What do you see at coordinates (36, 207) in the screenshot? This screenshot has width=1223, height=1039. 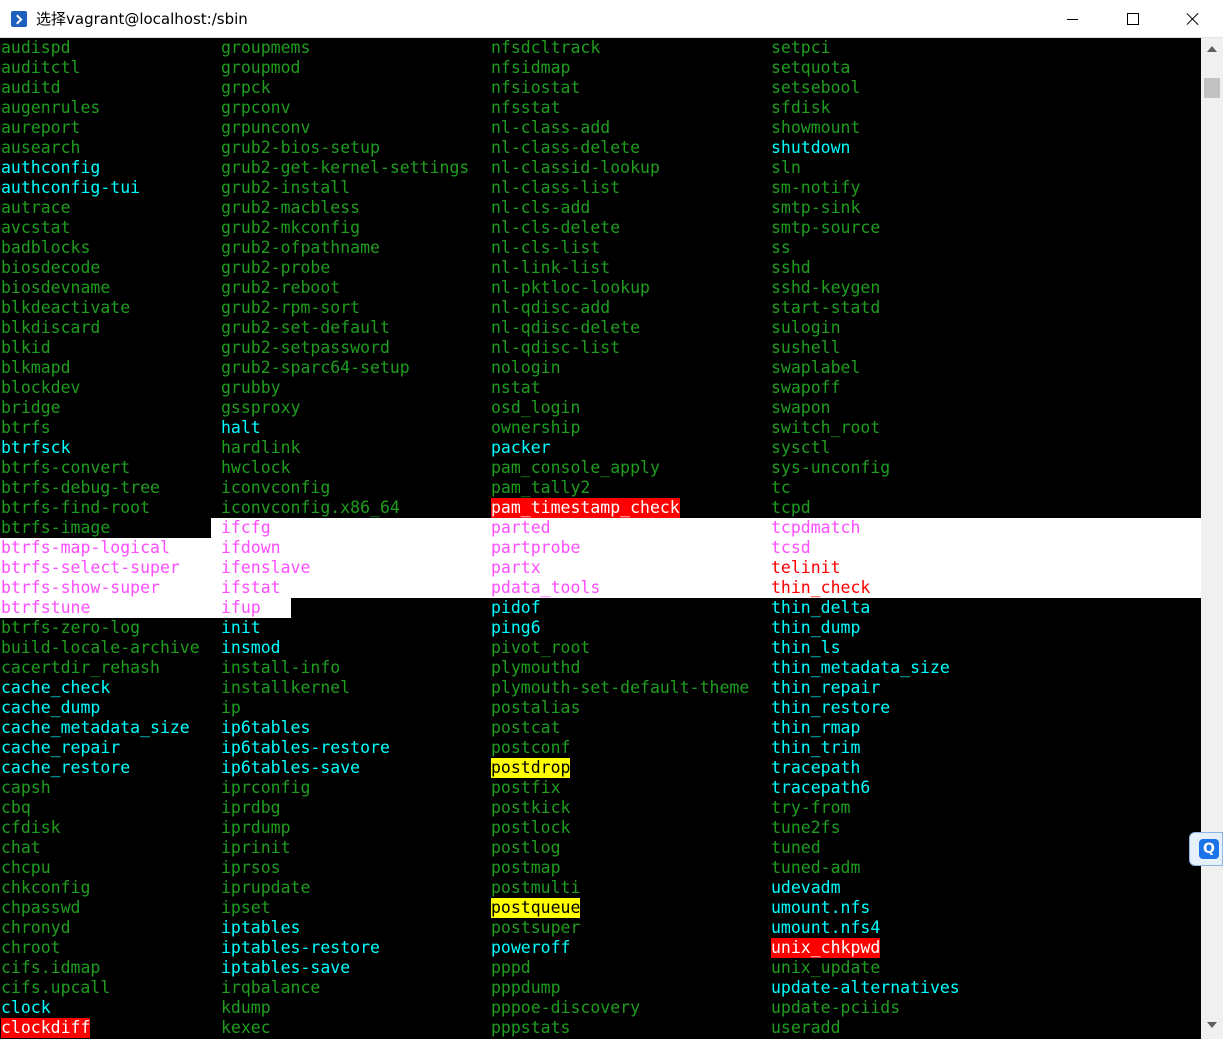 I see `file-entry: autrace` at bounding box center [36, 207].